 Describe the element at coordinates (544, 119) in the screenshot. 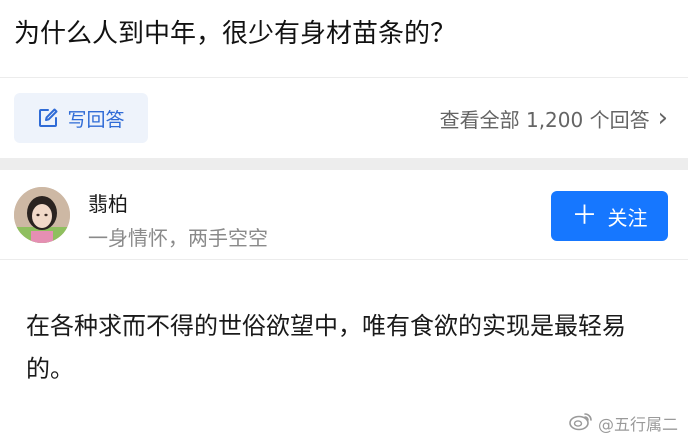

I see `view-all-label: 查看全部 1,200 个回答` at that location.